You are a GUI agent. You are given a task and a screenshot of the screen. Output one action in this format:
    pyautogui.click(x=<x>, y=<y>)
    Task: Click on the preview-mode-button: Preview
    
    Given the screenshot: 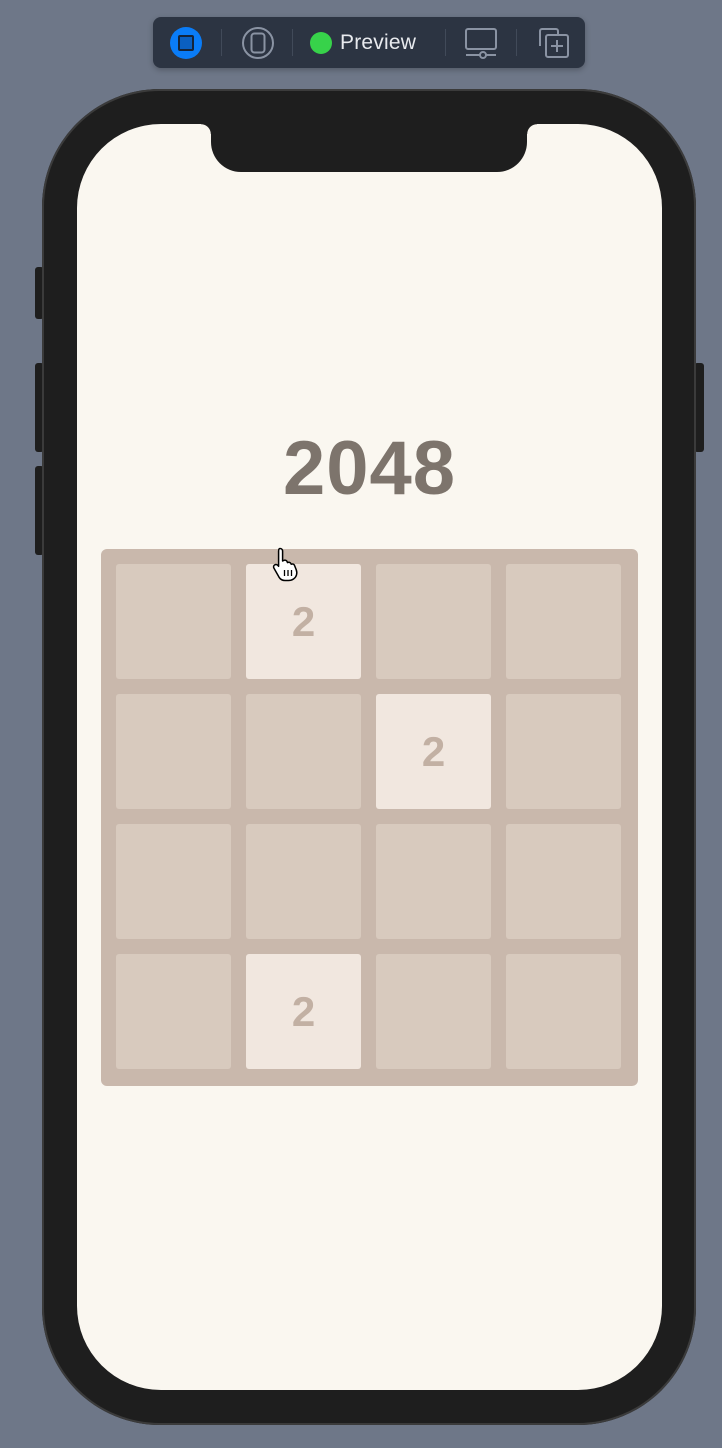 What is the action you would take?
    pyautogui.click(x=369, y=42)
    